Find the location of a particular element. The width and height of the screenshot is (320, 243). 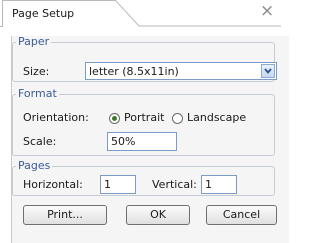

vertical-label: Vertical: is located at coordinates (174, 184).